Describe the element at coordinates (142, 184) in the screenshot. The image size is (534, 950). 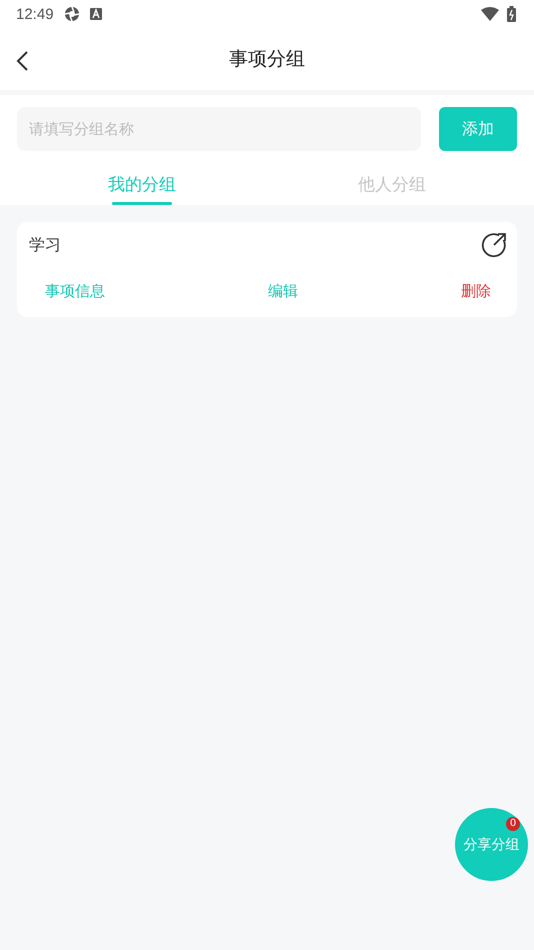
I see `tab: 我的分组` at that location.